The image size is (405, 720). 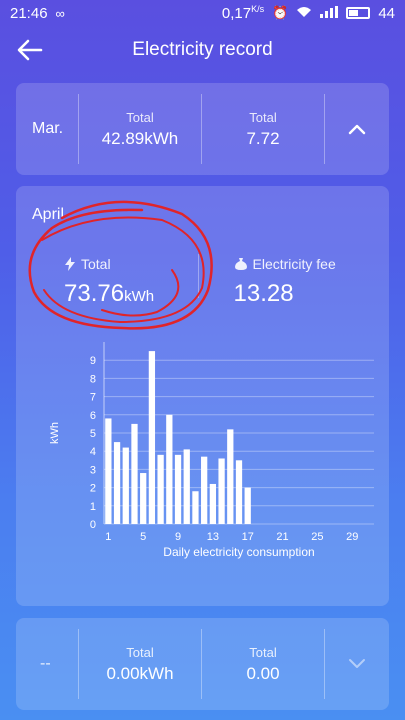 I want to click on money-bag-icon, so click(x=240, y=264).